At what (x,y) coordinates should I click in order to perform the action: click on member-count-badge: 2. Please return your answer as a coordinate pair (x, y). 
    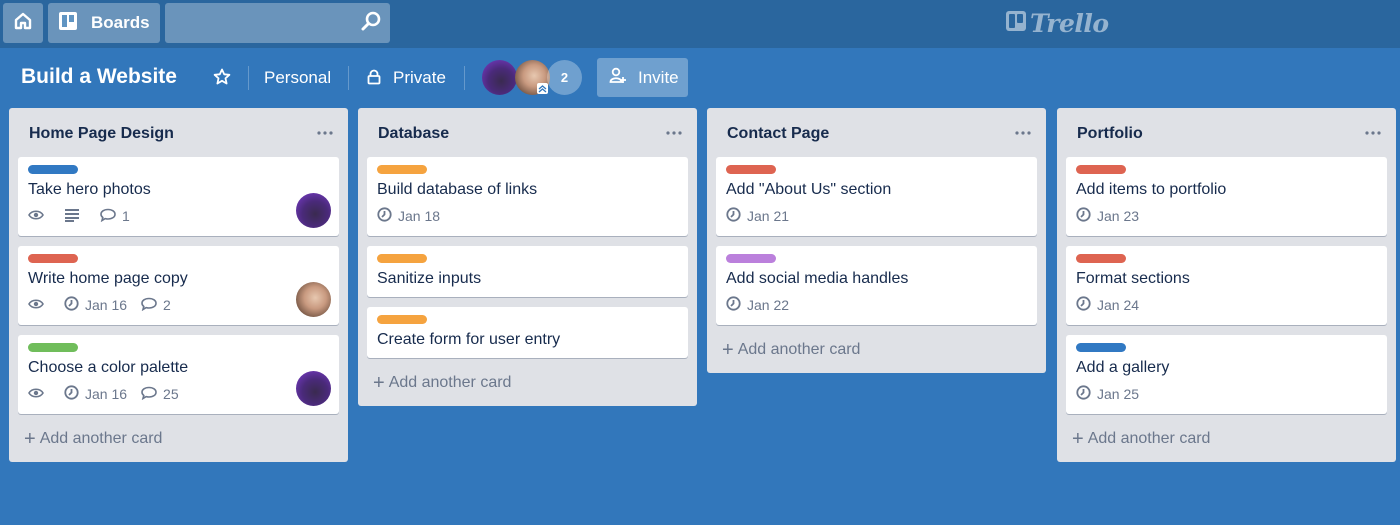
    Looking at the image, I should click on (564, 77).